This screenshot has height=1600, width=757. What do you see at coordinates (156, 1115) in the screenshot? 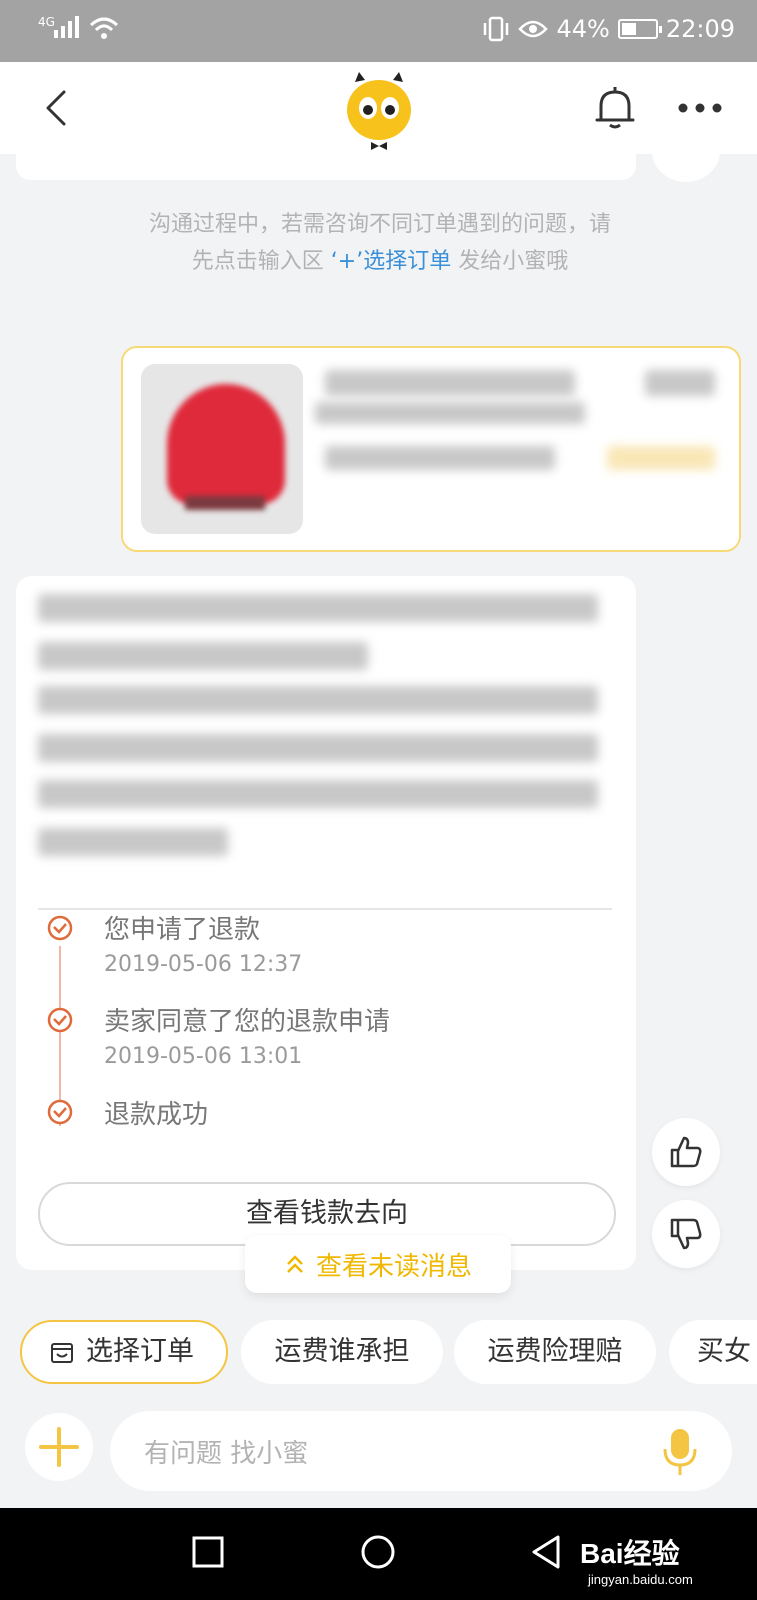
I see `timeline-title: 退款成功` at bounding box center [156, 1115].